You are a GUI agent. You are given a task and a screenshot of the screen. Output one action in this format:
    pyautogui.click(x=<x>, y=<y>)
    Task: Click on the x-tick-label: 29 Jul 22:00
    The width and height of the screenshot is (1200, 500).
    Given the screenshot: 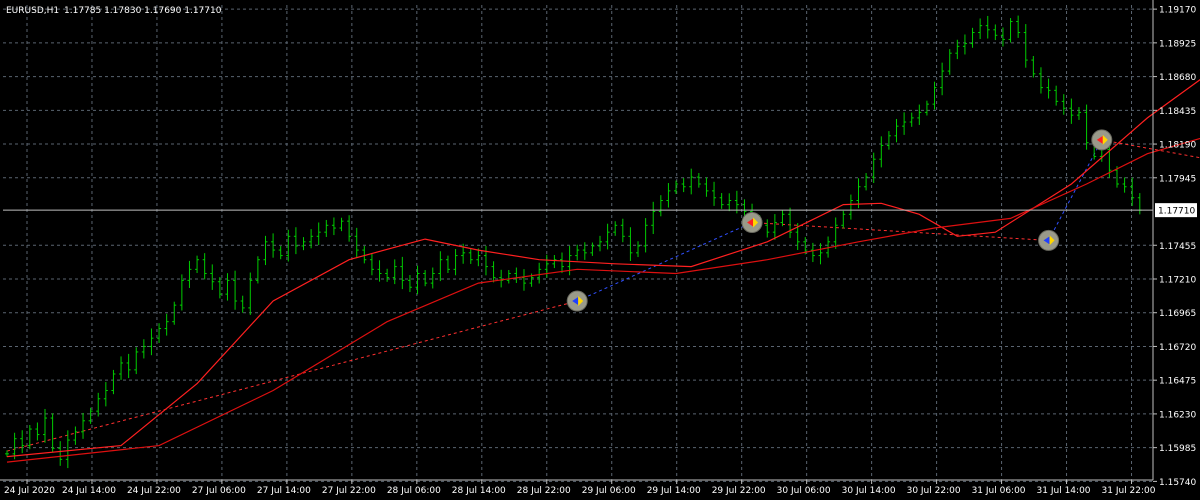 What is the action you would take?
    pyautogui.click(x=739, y=491)
    